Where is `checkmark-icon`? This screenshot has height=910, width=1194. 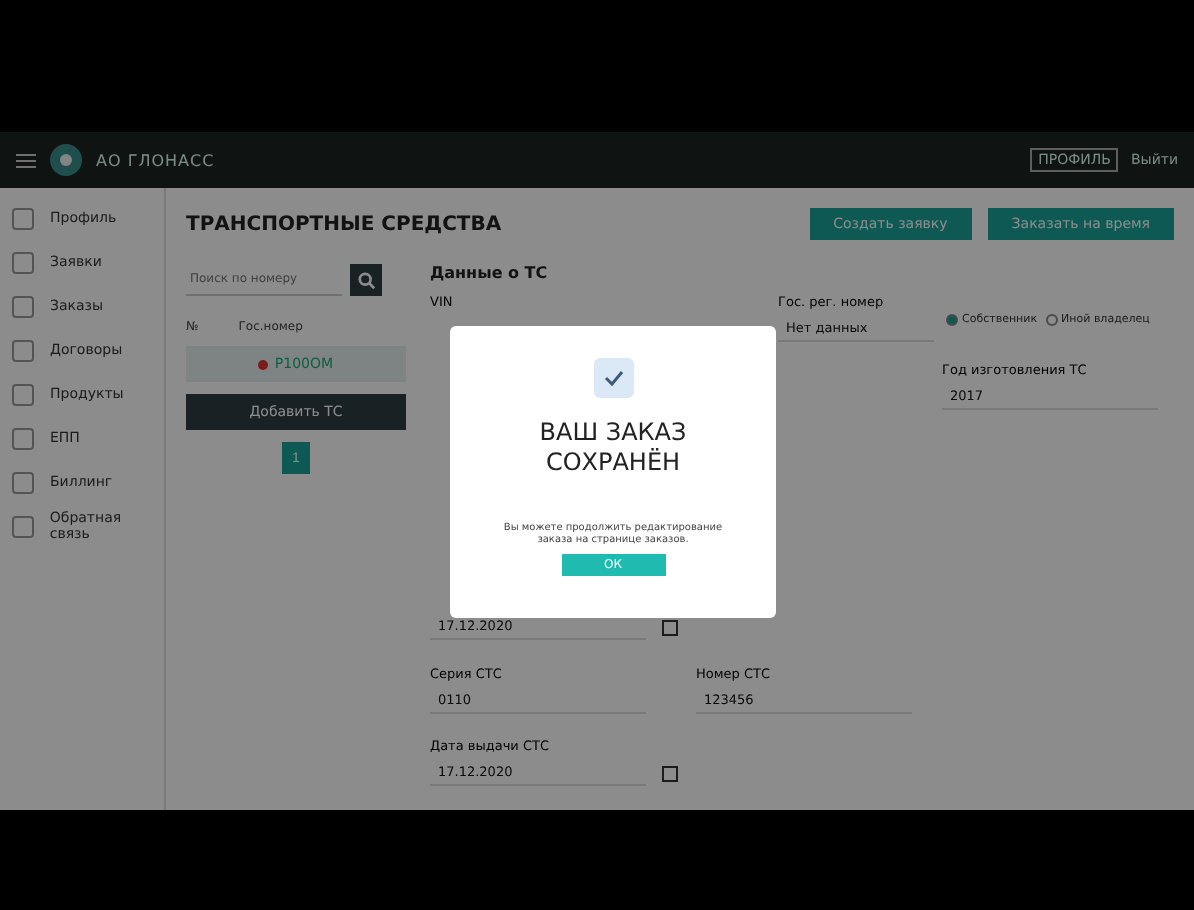
checkmark-icon is located at coordinates (613, 378).